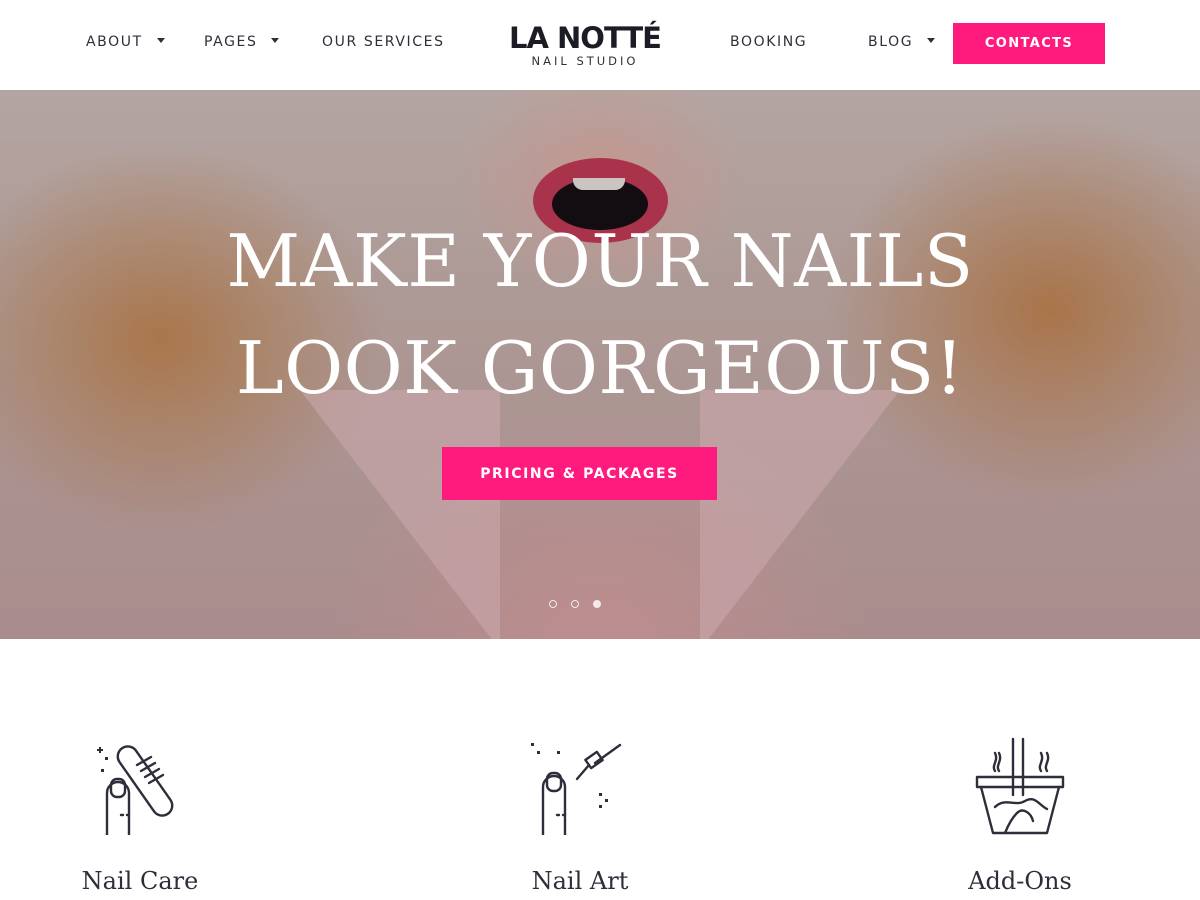 This screenshot has width=1200, height=900. What do you see at coordinates (576, 789) in the screenshot?
I see `nail-polish-brush-icon` at bounding box center [576, 789].